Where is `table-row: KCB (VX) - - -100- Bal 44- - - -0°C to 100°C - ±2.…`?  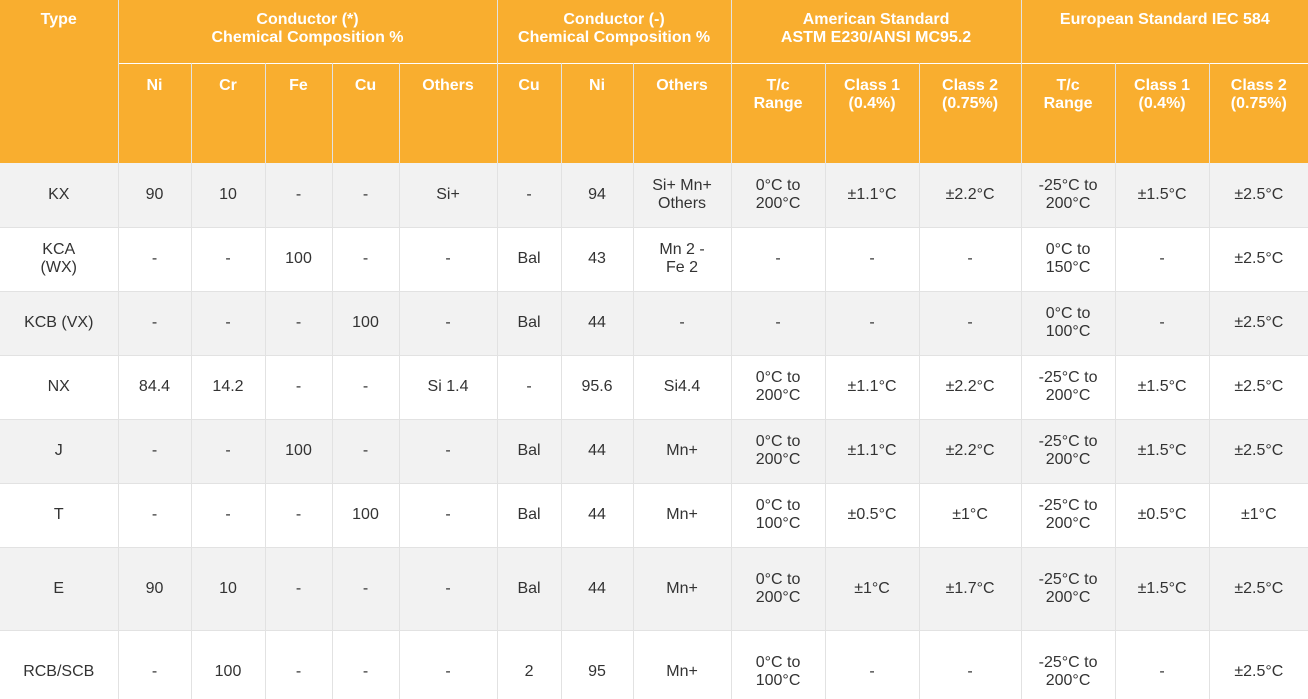
table-row: KCB (VX) - - -100- Bal 44- - - -0°C to 100°C - ±2.… is located at coordinates (654, 323).